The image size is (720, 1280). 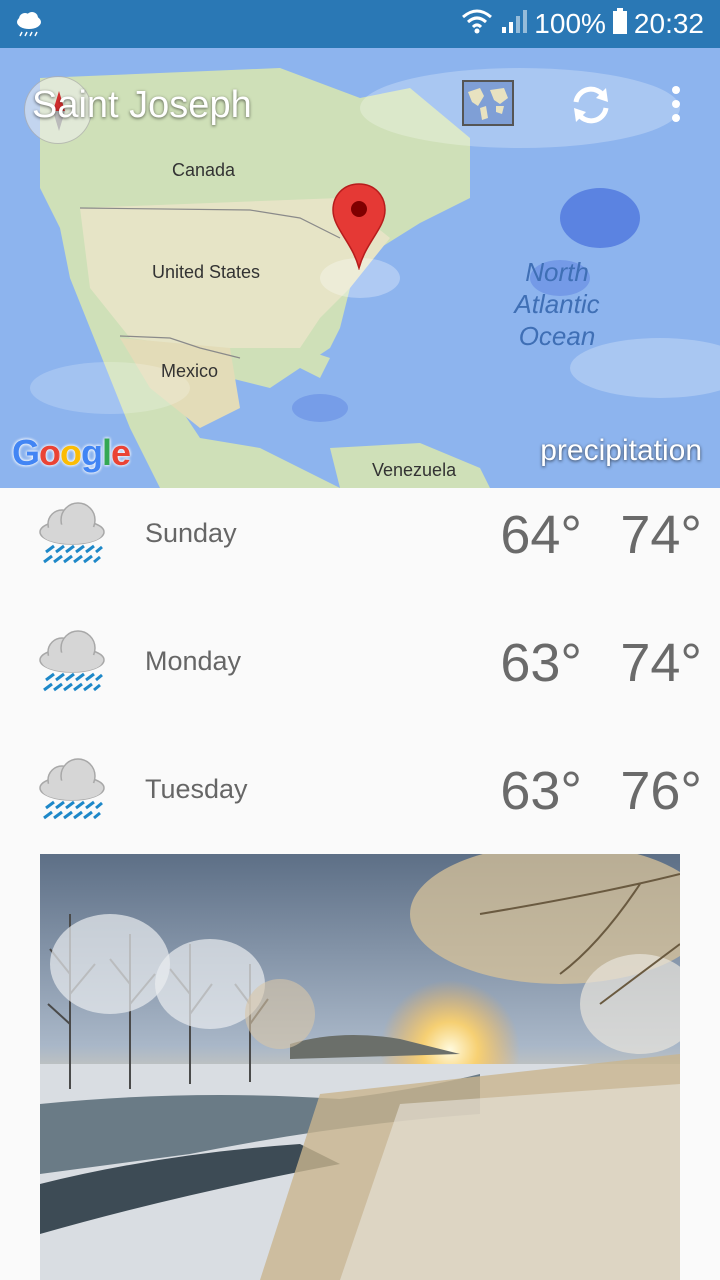 What do you see at coordinates (359, 226) in the screenshot?
I see `location-pin-icon` at bounding box center [359, 226].